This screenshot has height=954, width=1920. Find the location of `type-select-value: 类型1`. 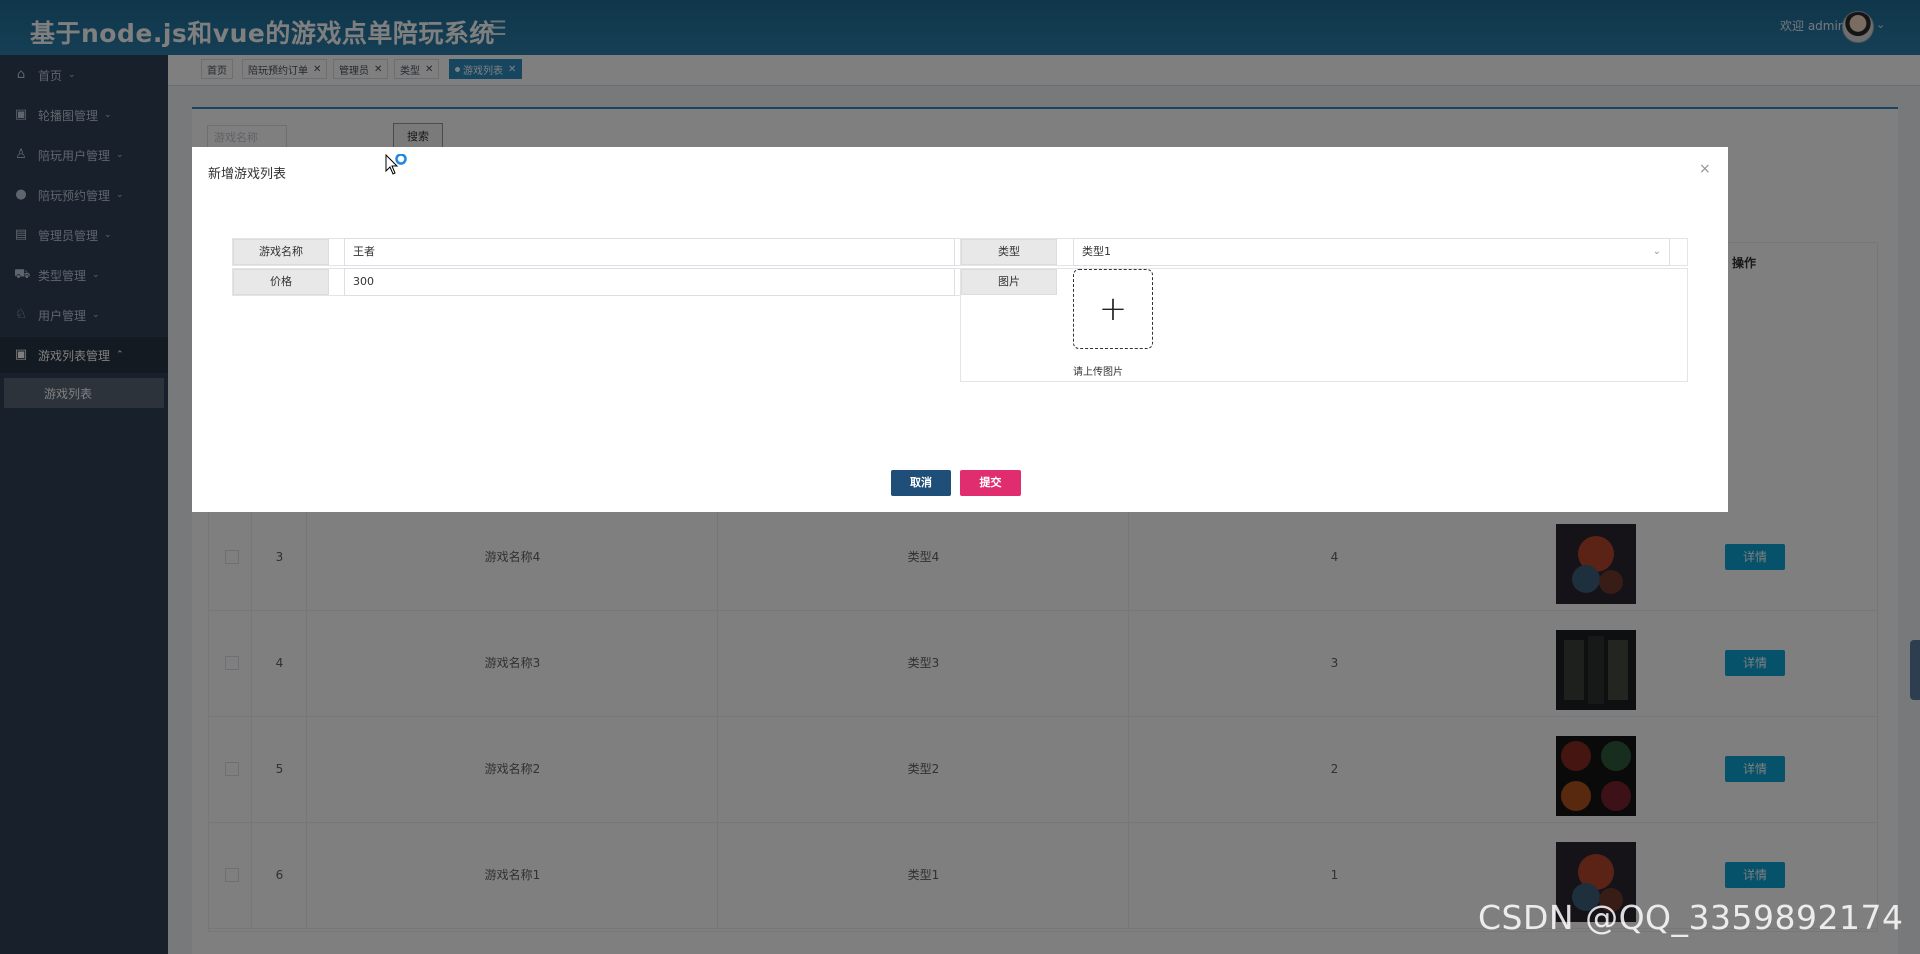

type-select-value: 类型1 is located at coordinates (1096, 251).